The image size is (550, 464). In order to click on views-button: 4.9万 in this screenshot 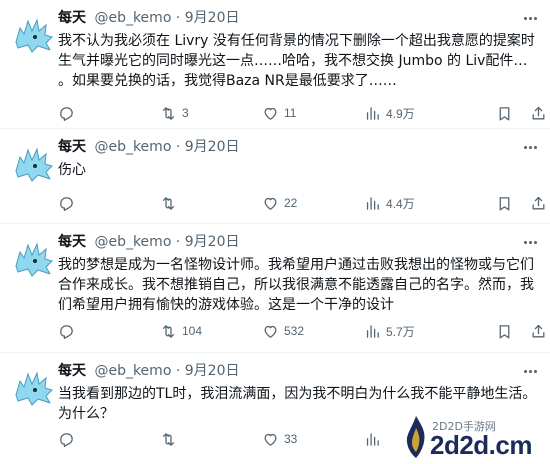, I will do `click(389, 113)`.